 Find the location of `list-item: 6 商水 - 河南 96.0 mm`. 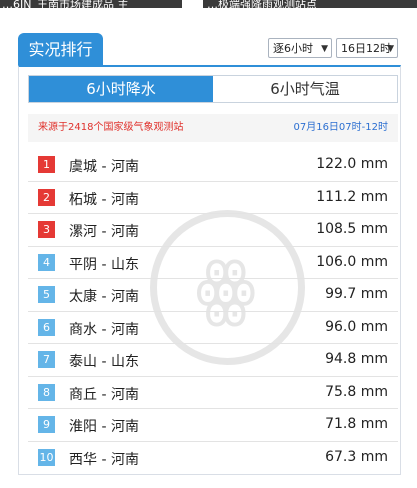

list-item: 6 商水 - 河南 96.0 mm is located at coordinates (213, 328).